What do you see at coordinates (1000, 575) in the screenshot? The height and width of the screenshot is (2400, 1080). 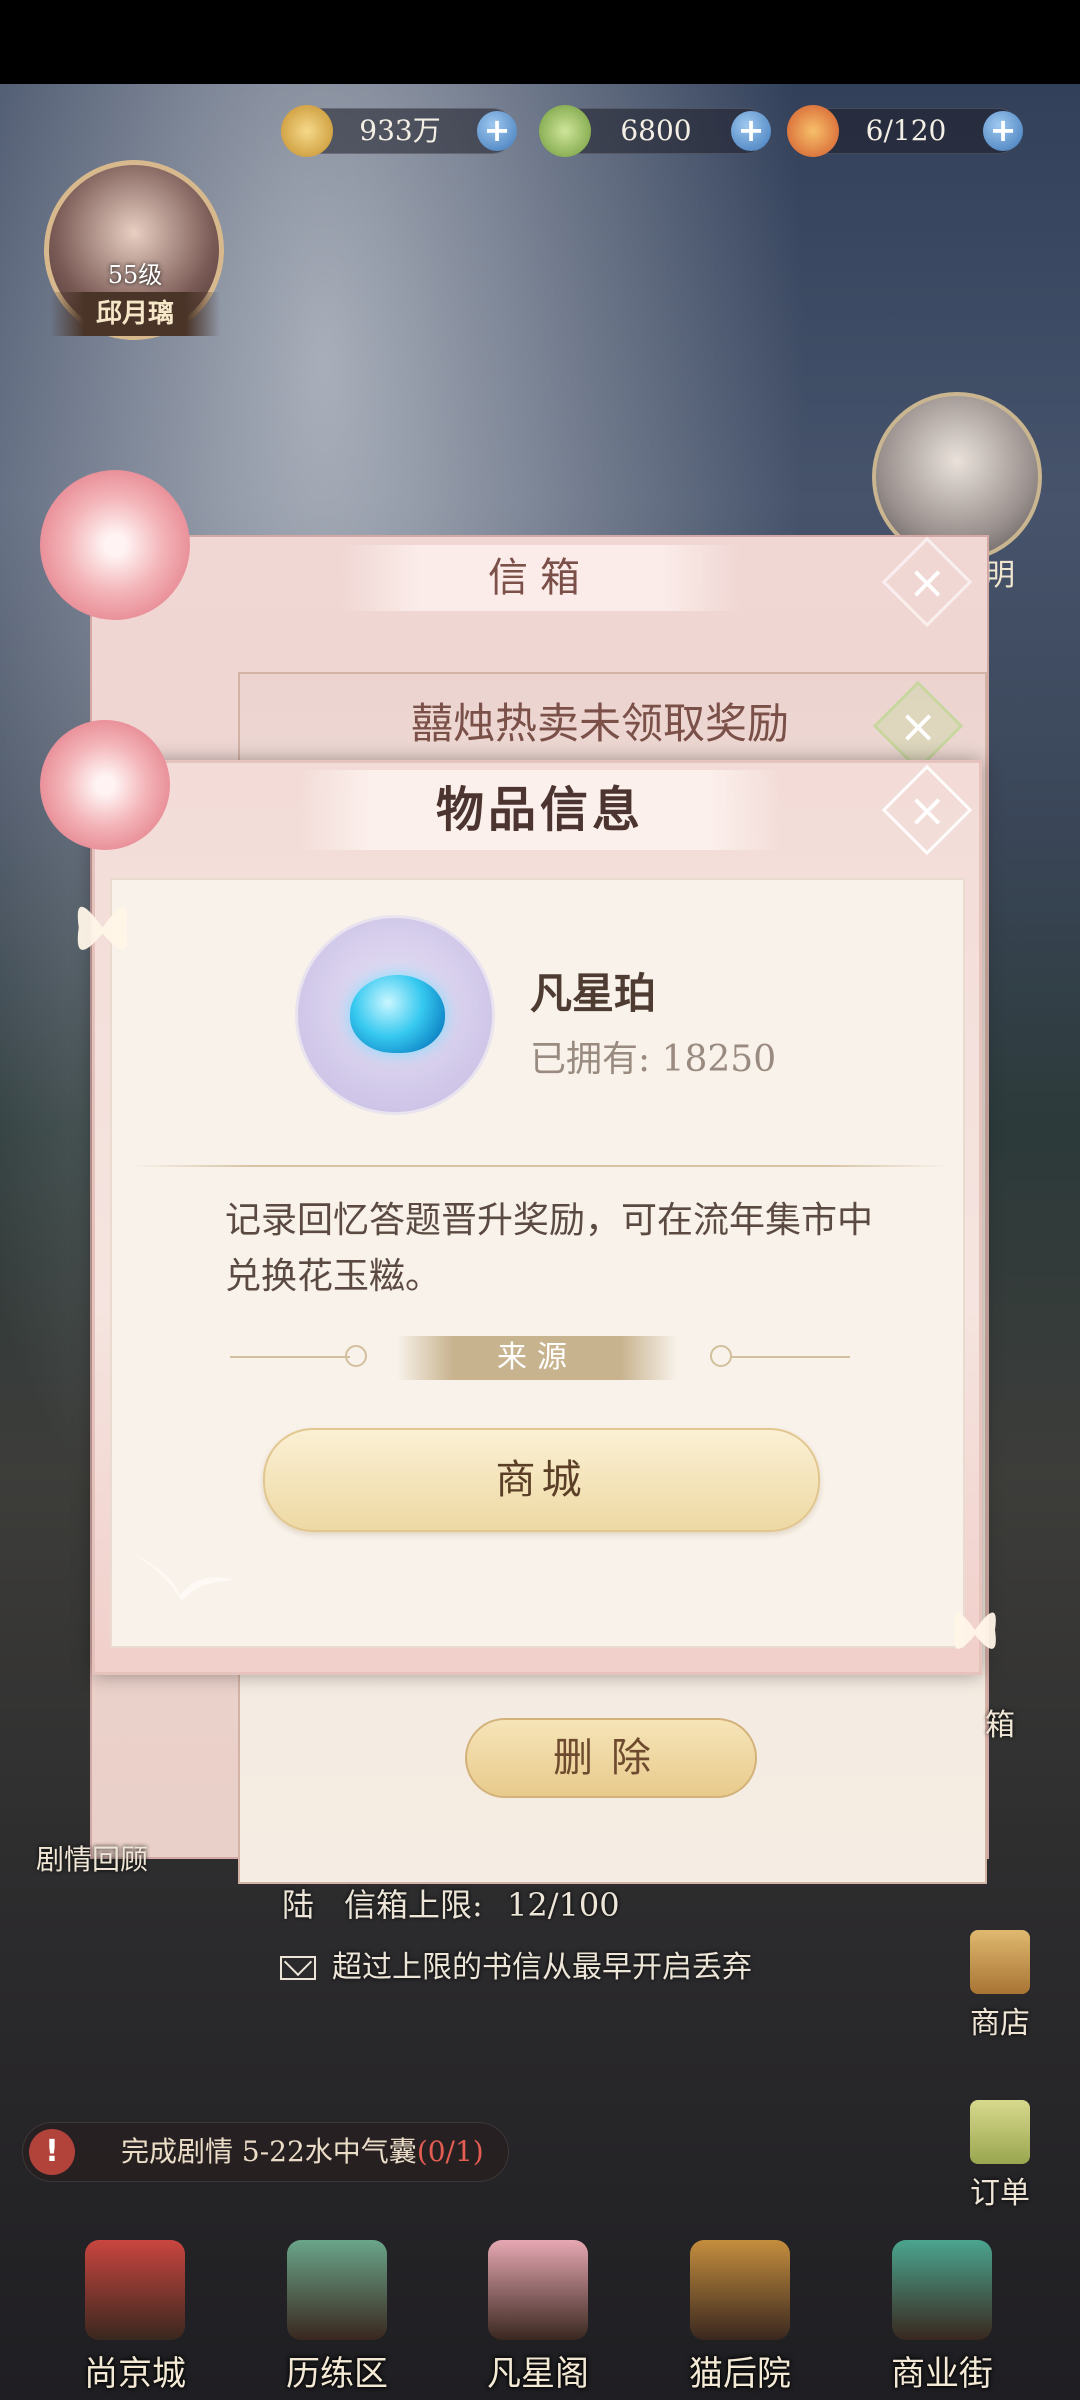 I see `npc-name: 明` at bounding box center [1000, 575].